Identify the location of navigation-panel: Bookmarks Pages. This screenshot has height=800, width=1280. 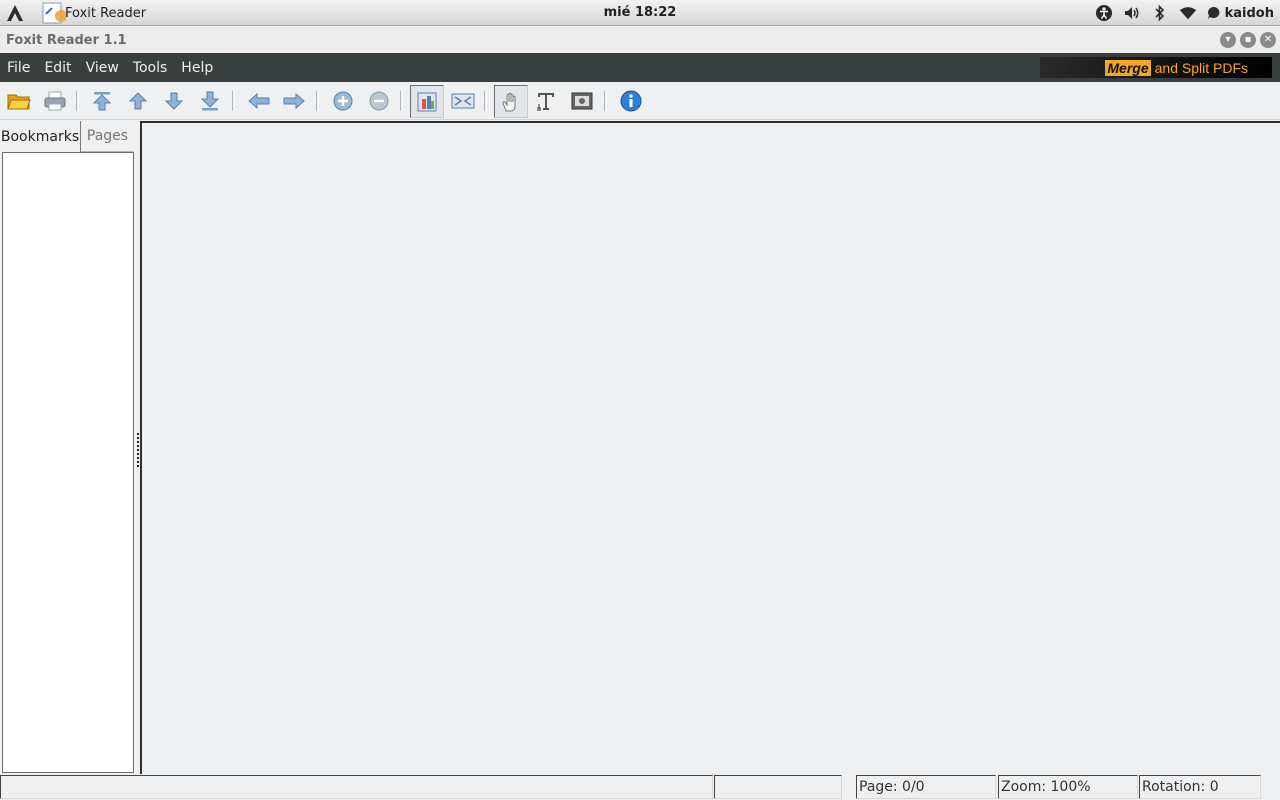
(68, 447).